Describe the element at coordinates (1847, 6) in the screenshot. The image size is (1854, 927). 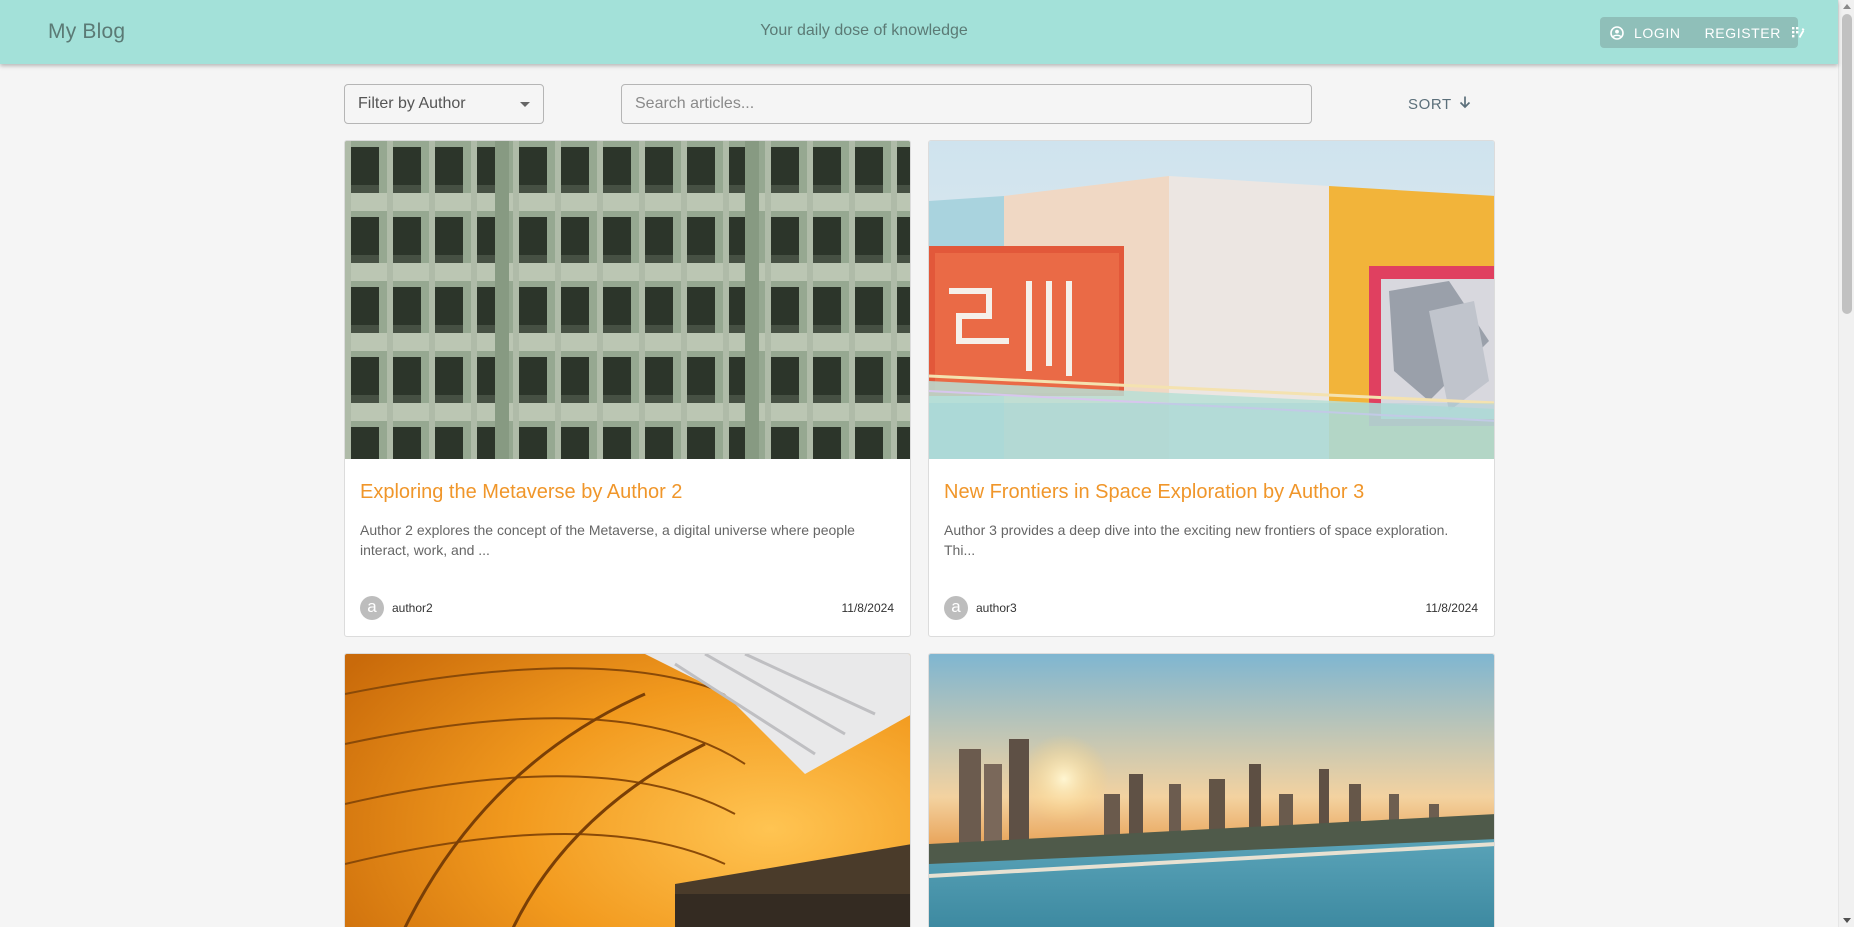
I see `scroll-up-icon` at that location.